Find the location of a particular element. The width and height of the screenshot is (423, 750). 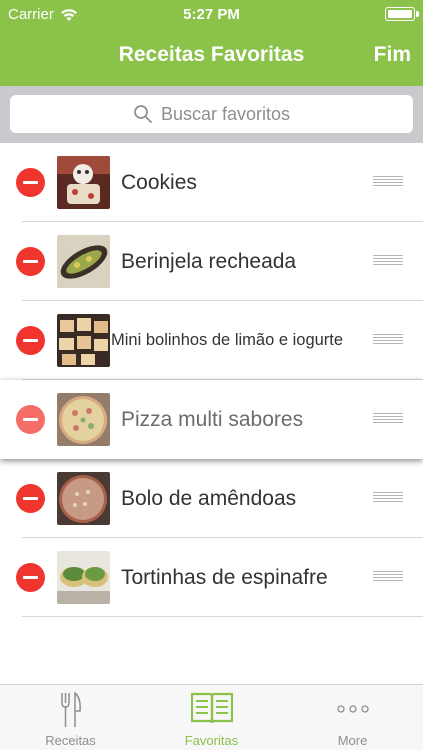

list-item: Berinjela recheada is located at coordinates (211, 261).